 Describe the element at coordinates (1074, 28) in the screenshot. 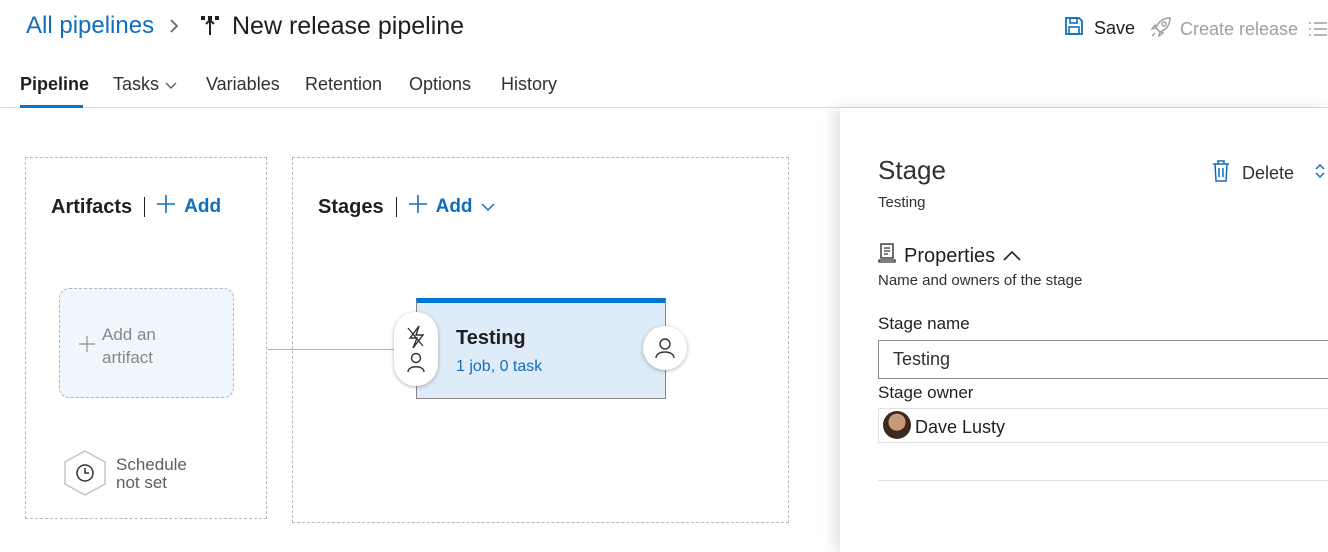

I see `save-icon` at that location.